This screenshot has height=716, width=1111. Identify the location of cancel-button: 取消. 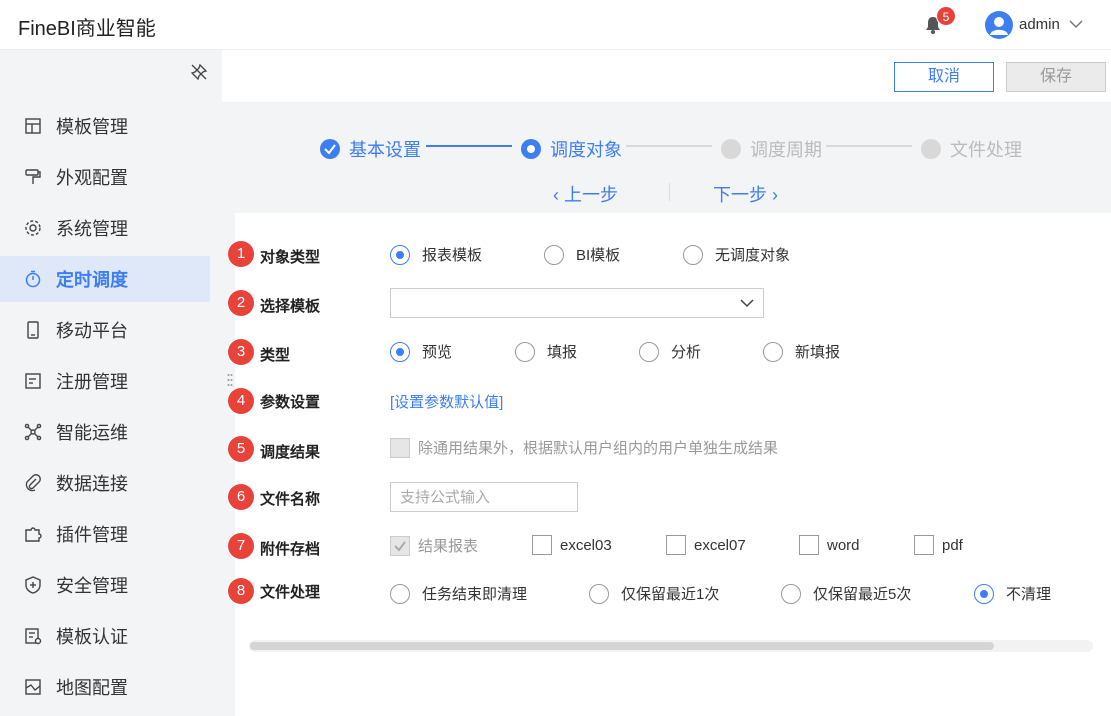
(944, 77).